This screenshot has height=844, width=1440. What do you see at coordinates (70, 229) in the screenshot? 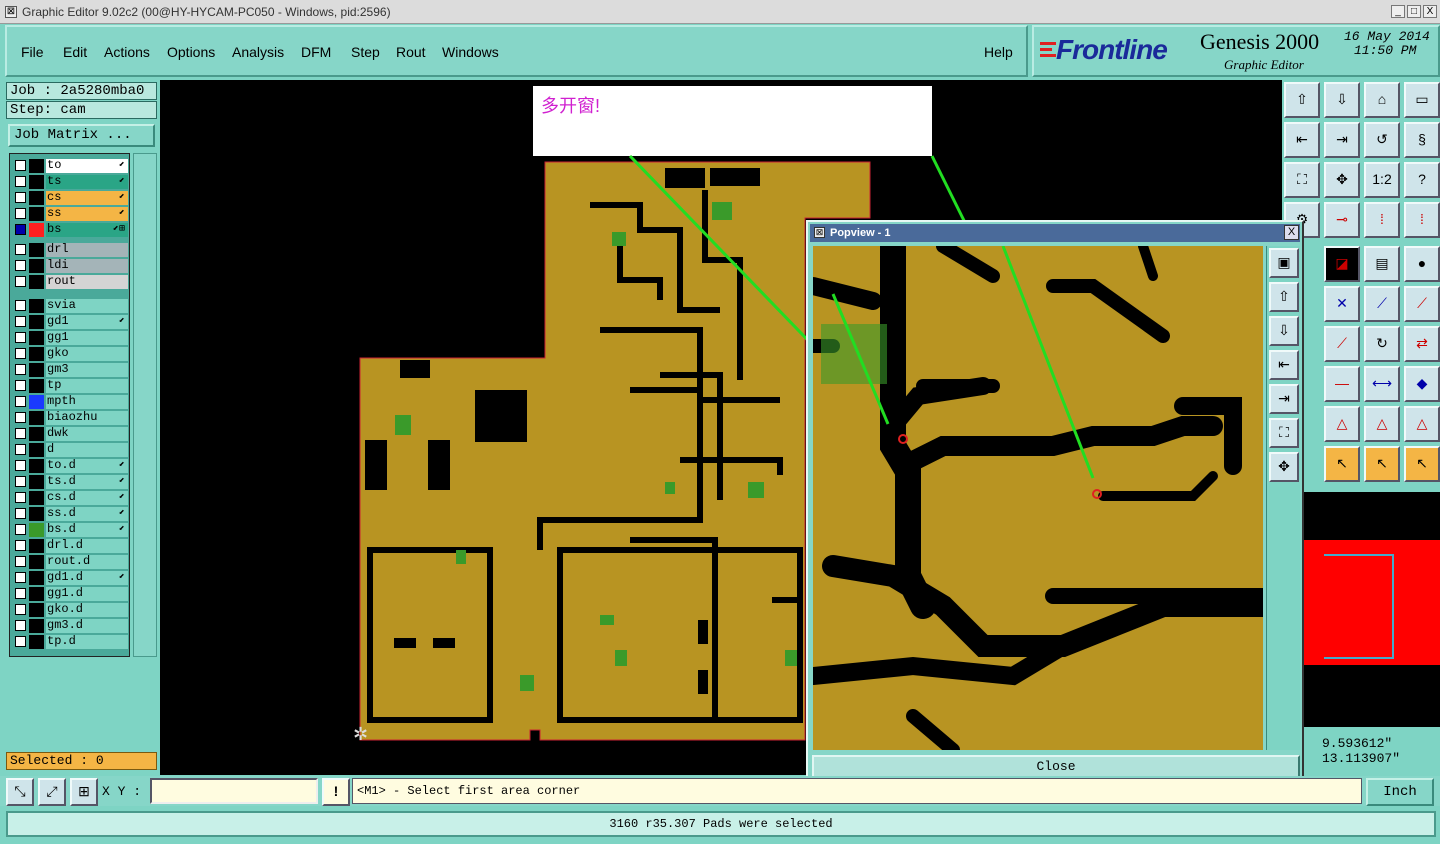
I see `layer-row-bs: bs ⬋⊞` at bounding box center [70, 229].